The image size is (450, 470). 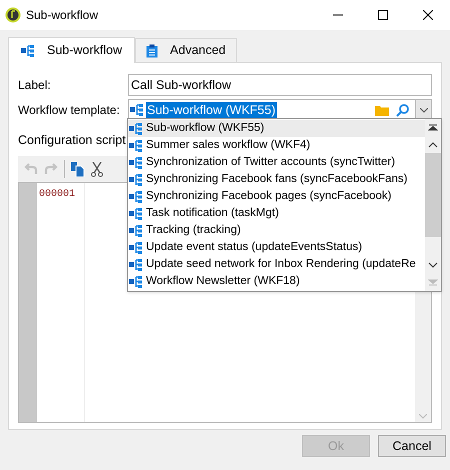 What do you see at coordinates (276, 213) in the screenshot?
I see `dropdown-item: Task notification (taskMgt)` at bounding box center [276, 213].